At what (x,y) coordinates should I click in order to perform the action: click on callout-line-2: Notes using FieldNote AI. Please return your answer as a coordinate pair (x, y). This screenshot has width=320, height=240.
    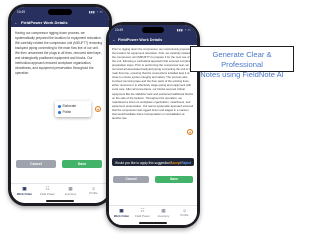
    Looking at the image, I should click on (242, 74).